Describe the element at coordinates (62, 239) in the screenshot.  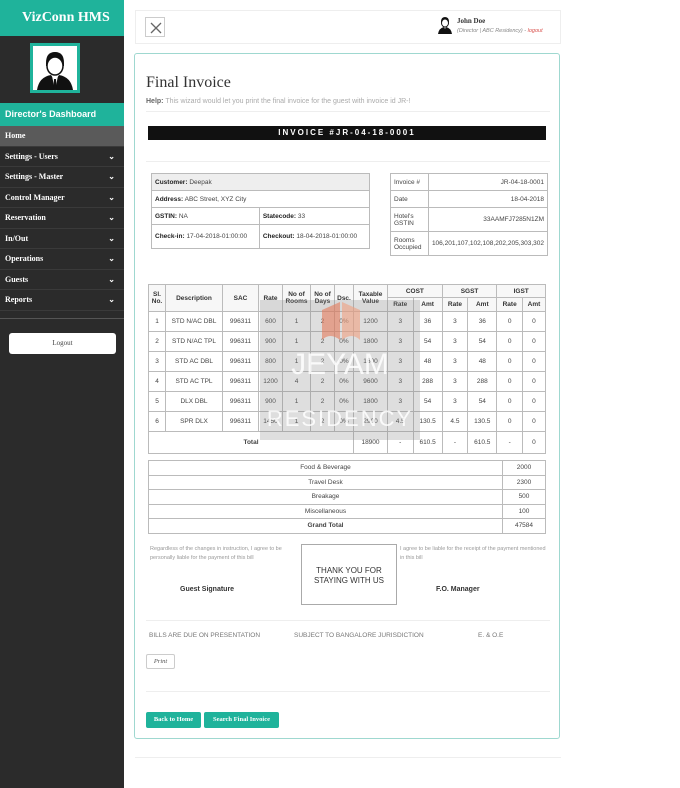
I see `sidebar-item-in-out: In/Out ⌄` at that location.